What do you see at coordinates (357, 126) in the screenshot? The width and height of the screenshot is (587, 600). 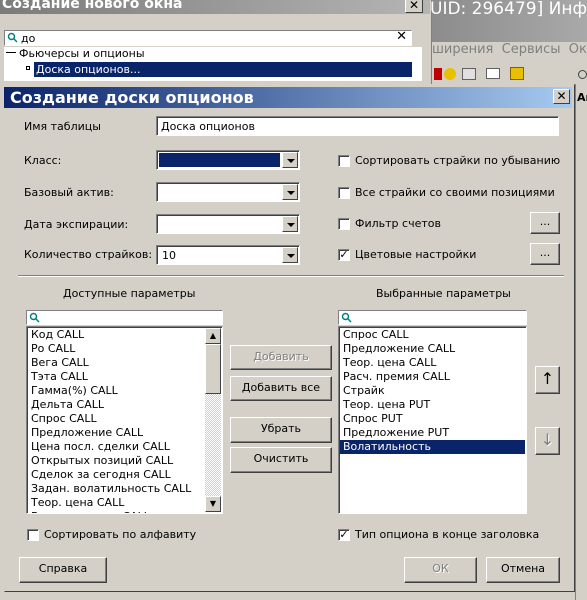 I see `table-name-input: Доска опционов` at bounding box center [357, 126].